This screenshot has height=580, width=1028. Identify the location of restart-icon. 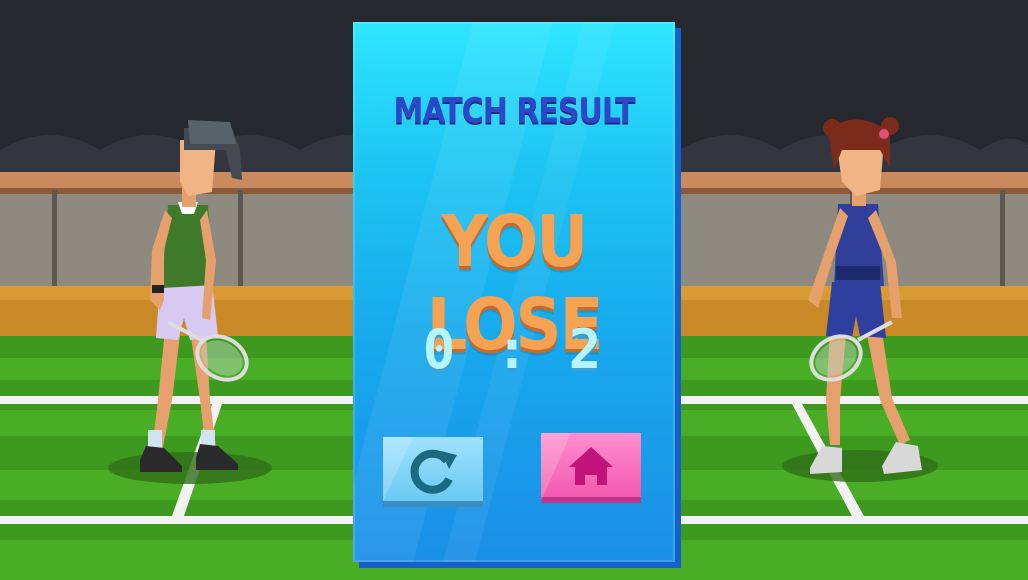
(420, 469).